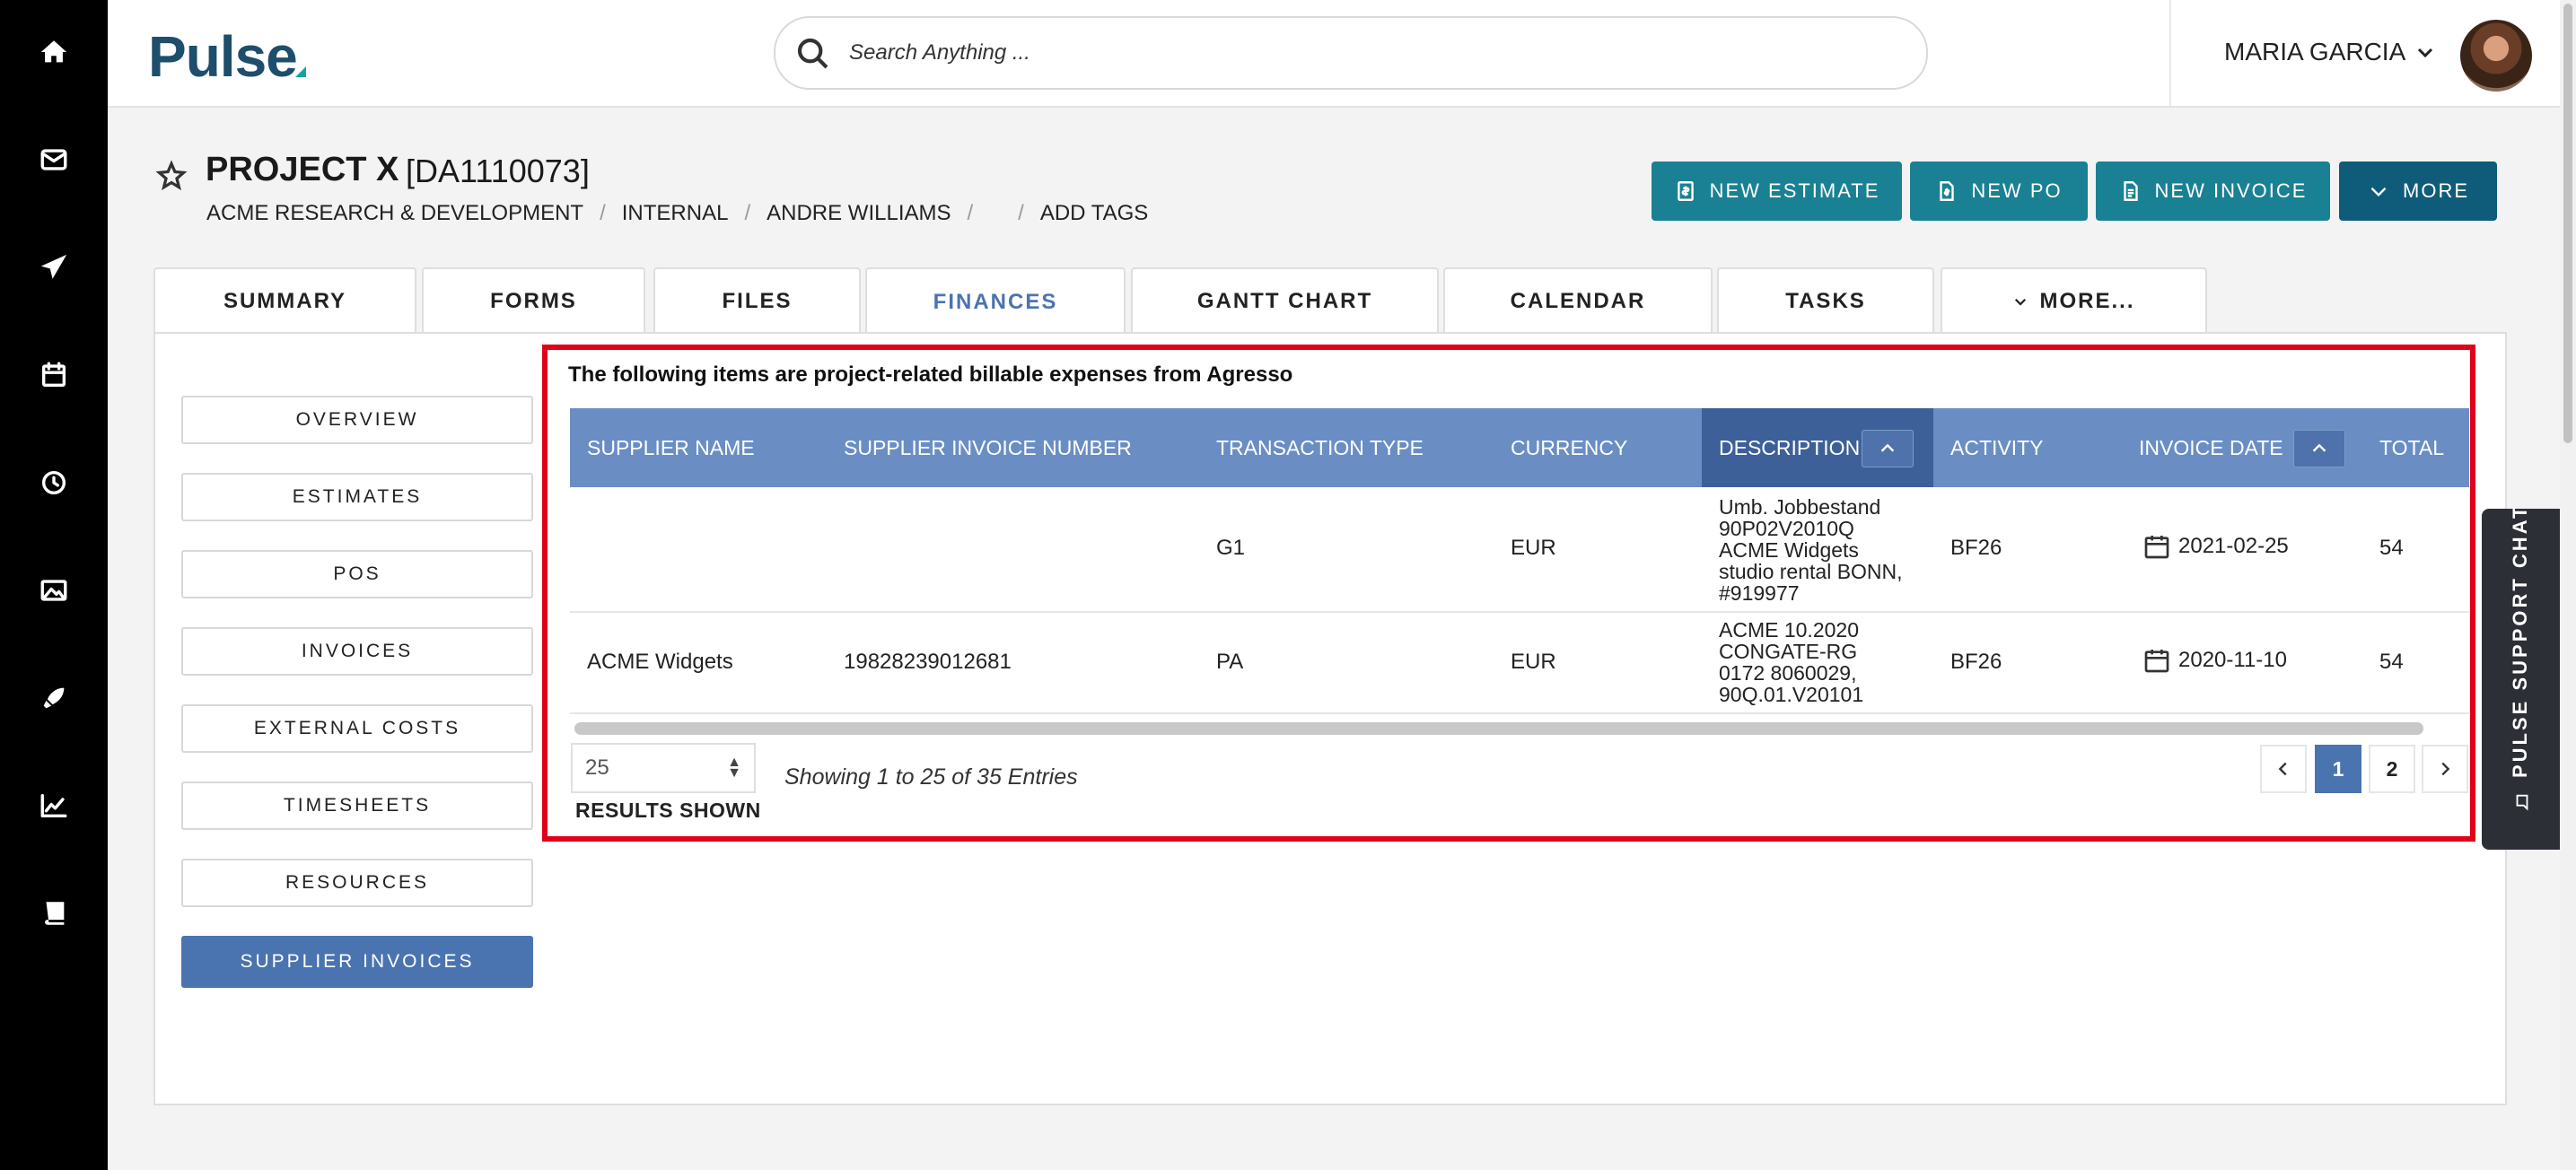 The height and width of the screenshot is (1170, 2576). I want to click on mail-icon, so click(54, 160).